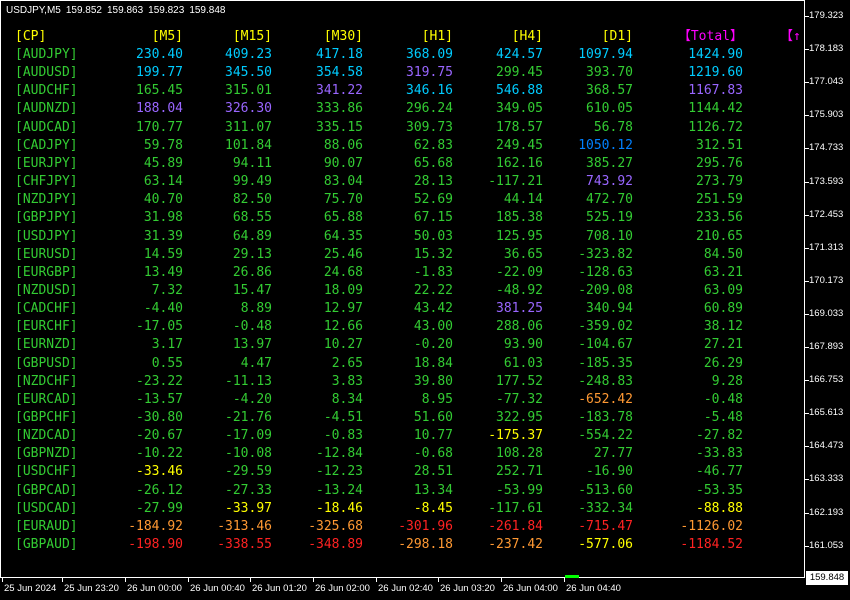  What do you see at coordinates (437, 399) in the screenshot?
I see `strength-value: 8.95` at bounding box center [437, 399].